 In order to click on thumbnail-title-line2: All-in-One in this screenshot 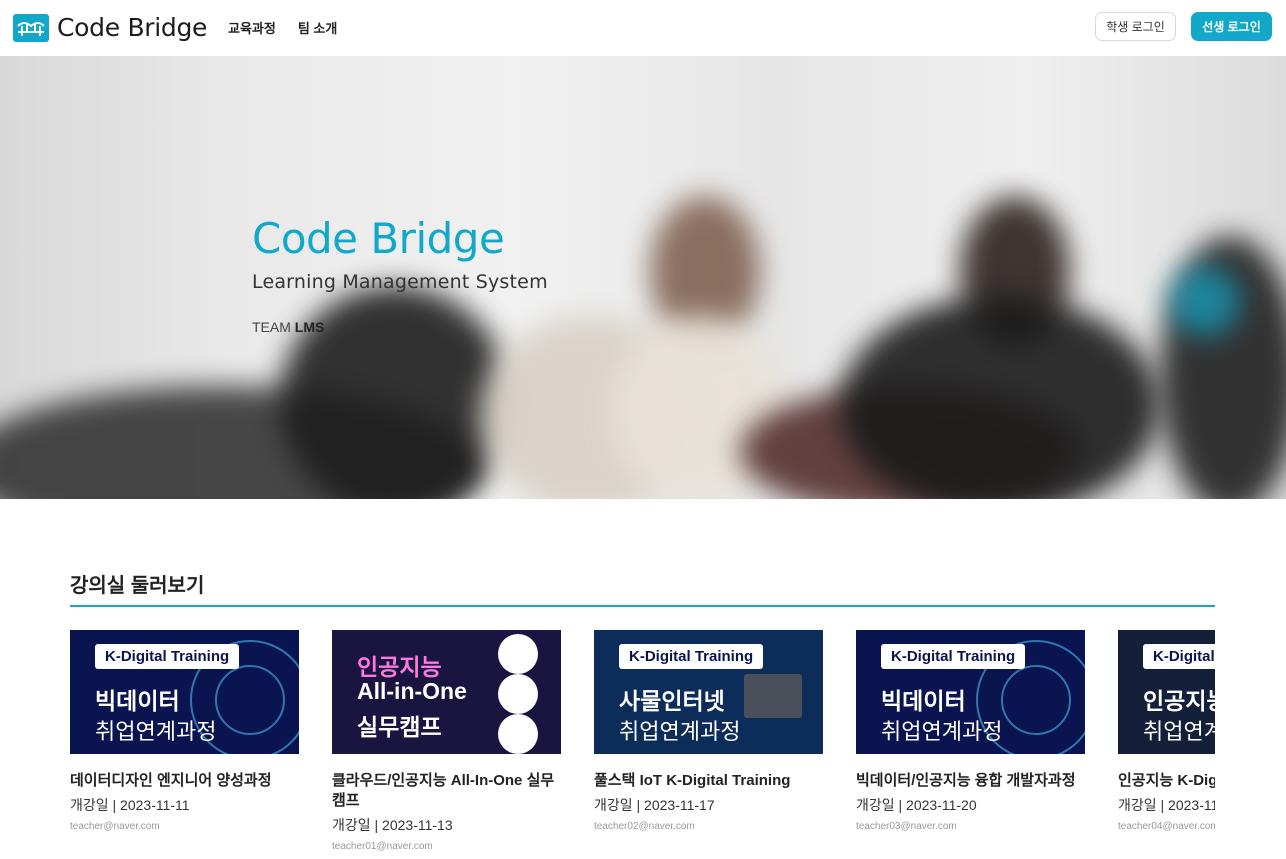, I will do `click(412, 691)`.